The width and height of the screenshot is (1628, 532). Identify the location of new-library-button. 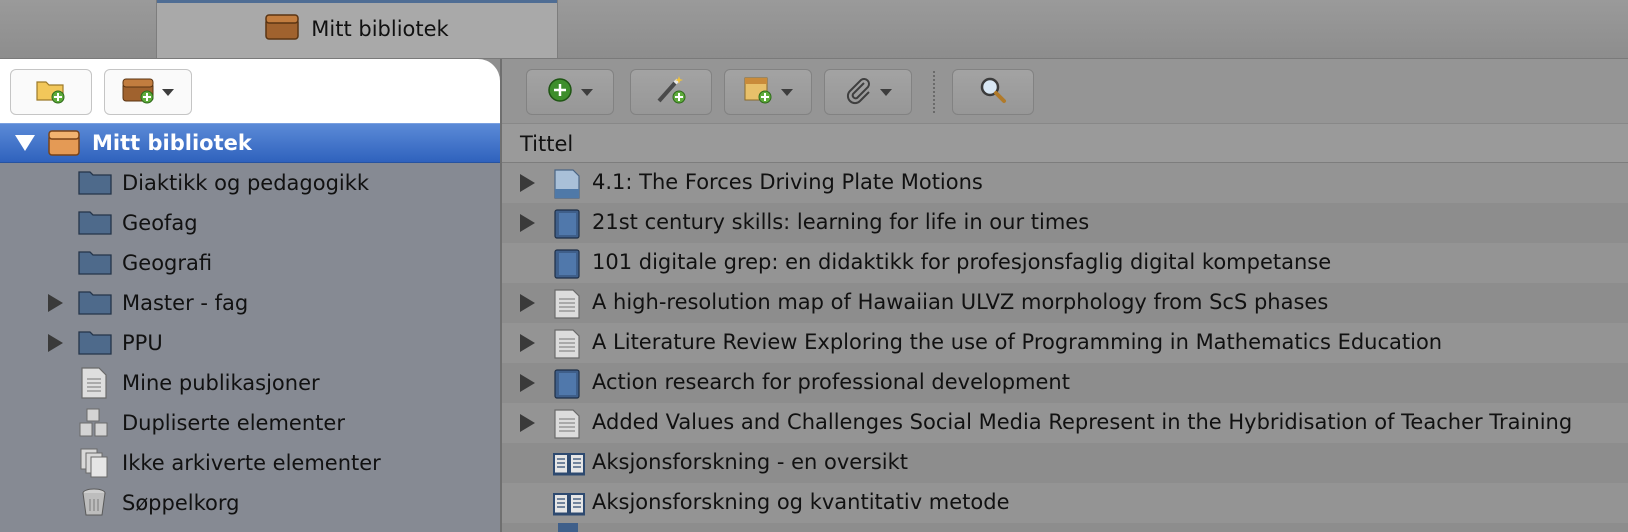
(148, 92).